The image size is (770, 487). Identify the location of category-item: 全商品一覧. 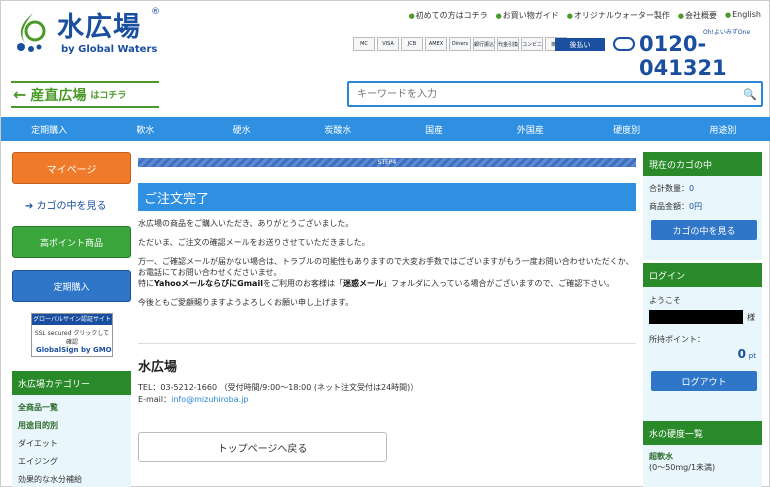
(71, 407).